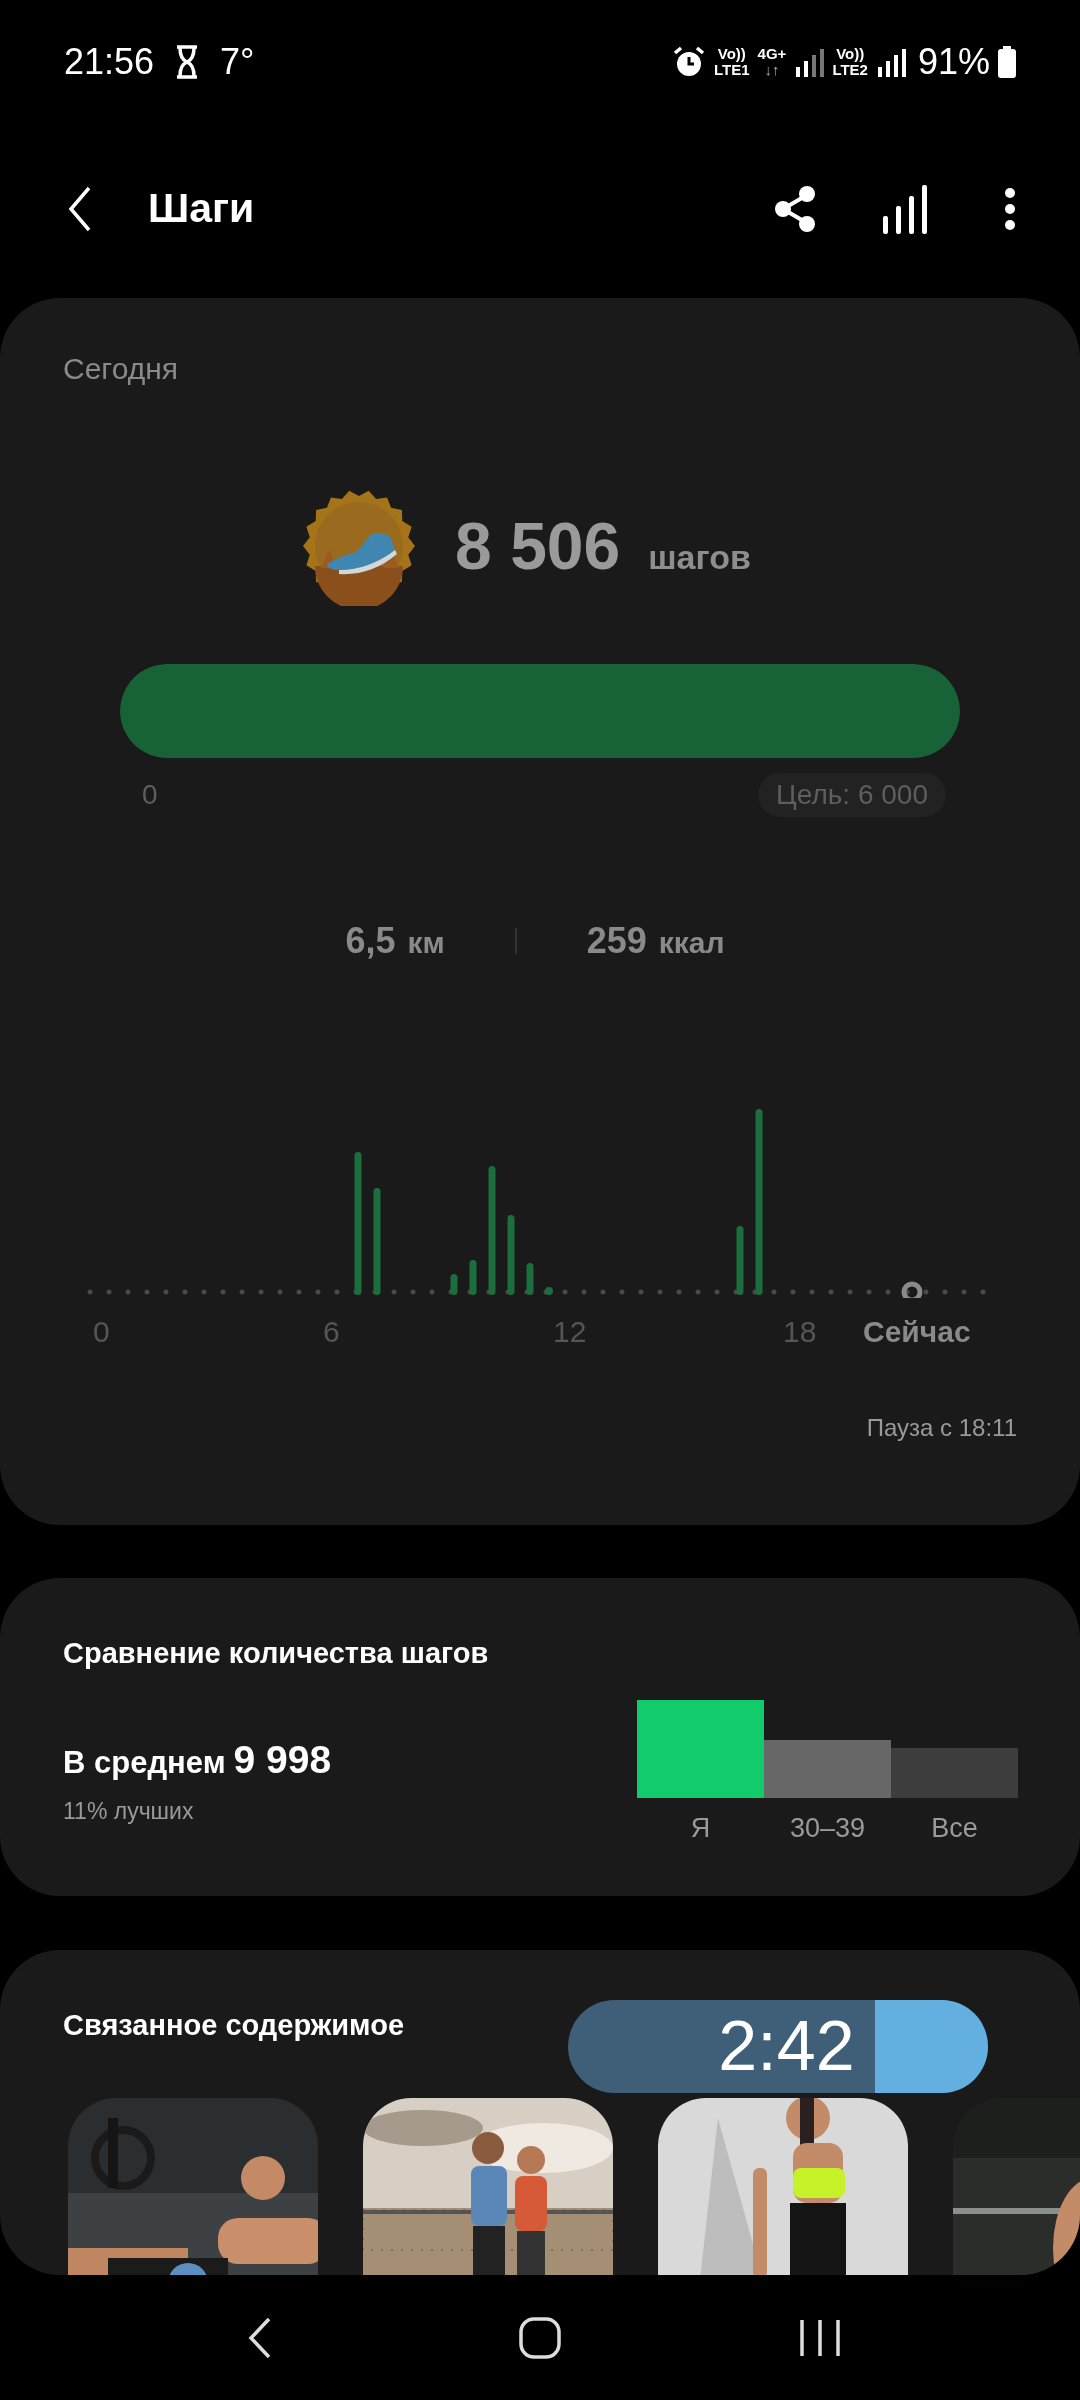  Describe the element at coordinates (201, 209) in the screenshot. I see `screen-title: Шаги` at that location.